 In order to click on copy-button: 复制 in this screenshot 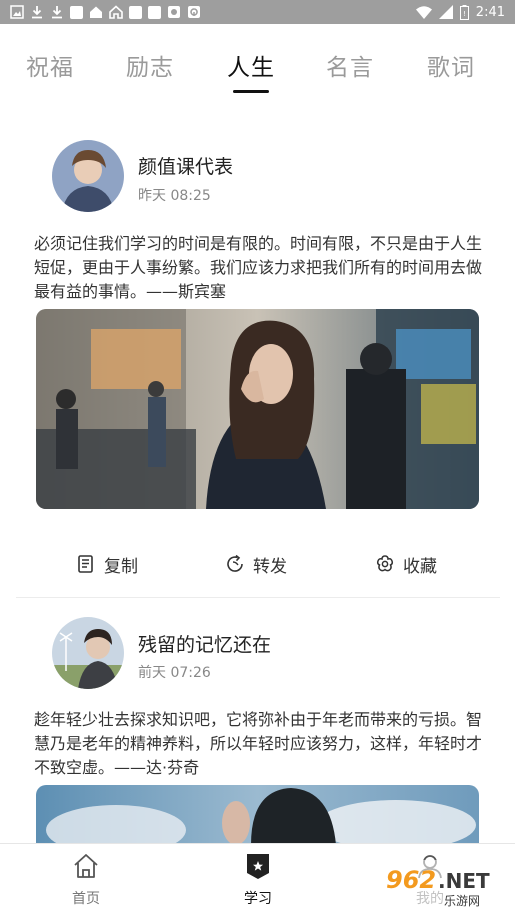, I will do `click(107, 564)`.